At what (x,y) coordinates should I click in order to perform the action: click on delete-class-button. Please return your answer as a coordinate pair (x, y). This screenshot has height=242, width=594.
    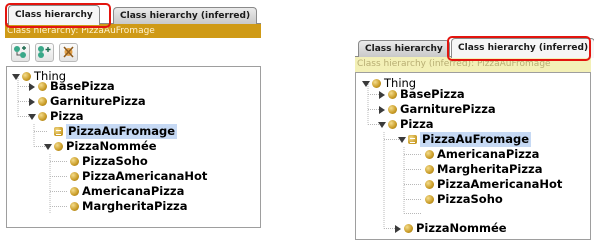
    Looking at the image, I should click on (68, 52).